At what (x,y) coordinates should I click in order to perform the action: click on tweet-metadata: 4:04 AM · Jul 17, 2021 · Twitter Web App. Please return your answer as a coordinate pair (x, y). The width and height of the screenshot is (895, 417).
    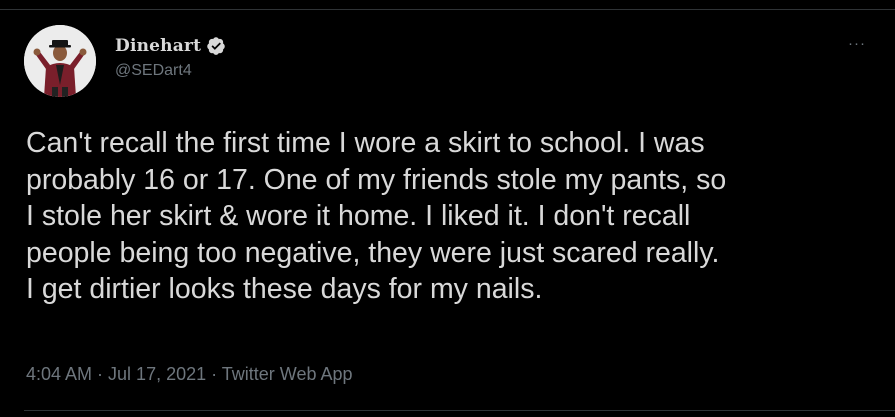
    Looking at the image, I should click on (189, 374).